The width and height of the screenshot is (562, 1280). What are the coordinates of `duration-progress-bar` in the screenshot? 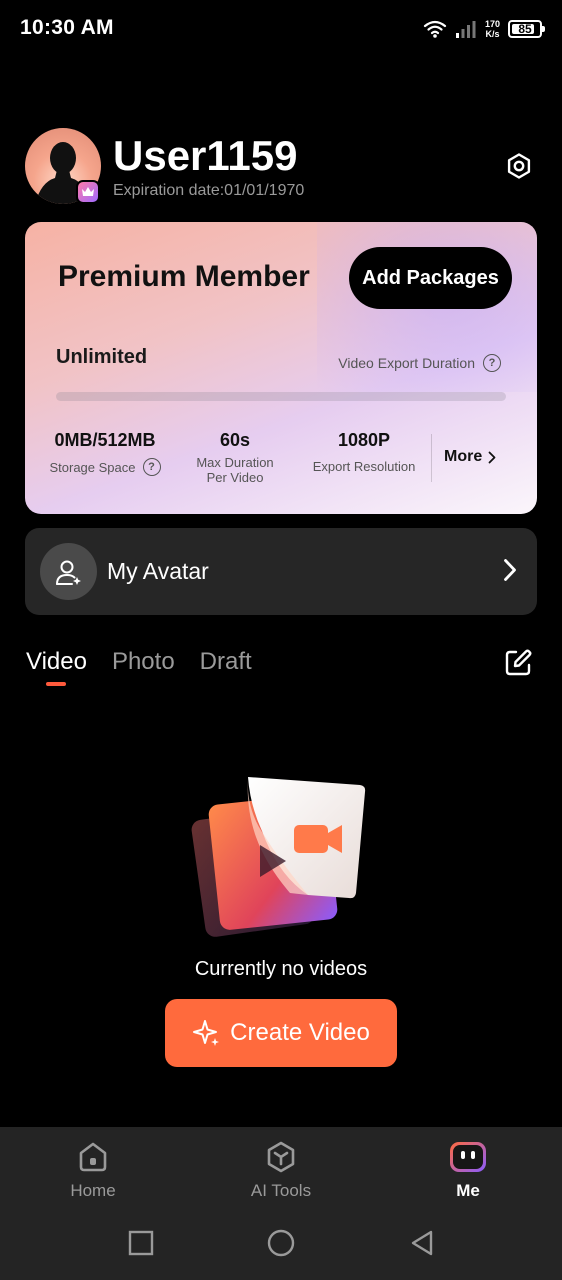 It's located at (281, 396).